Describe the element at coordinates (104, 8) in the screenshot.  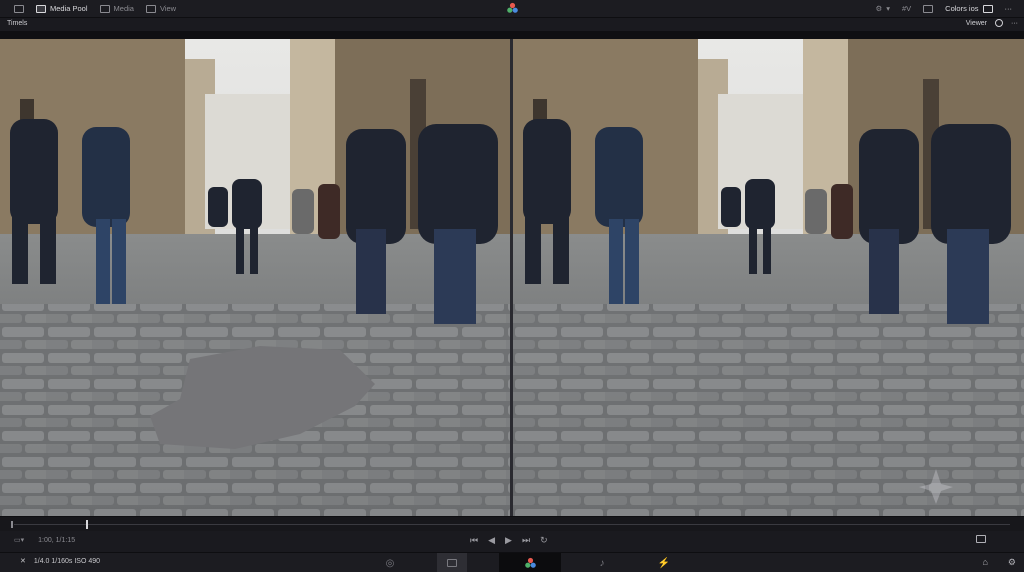
I see `folder-icon` at that location.